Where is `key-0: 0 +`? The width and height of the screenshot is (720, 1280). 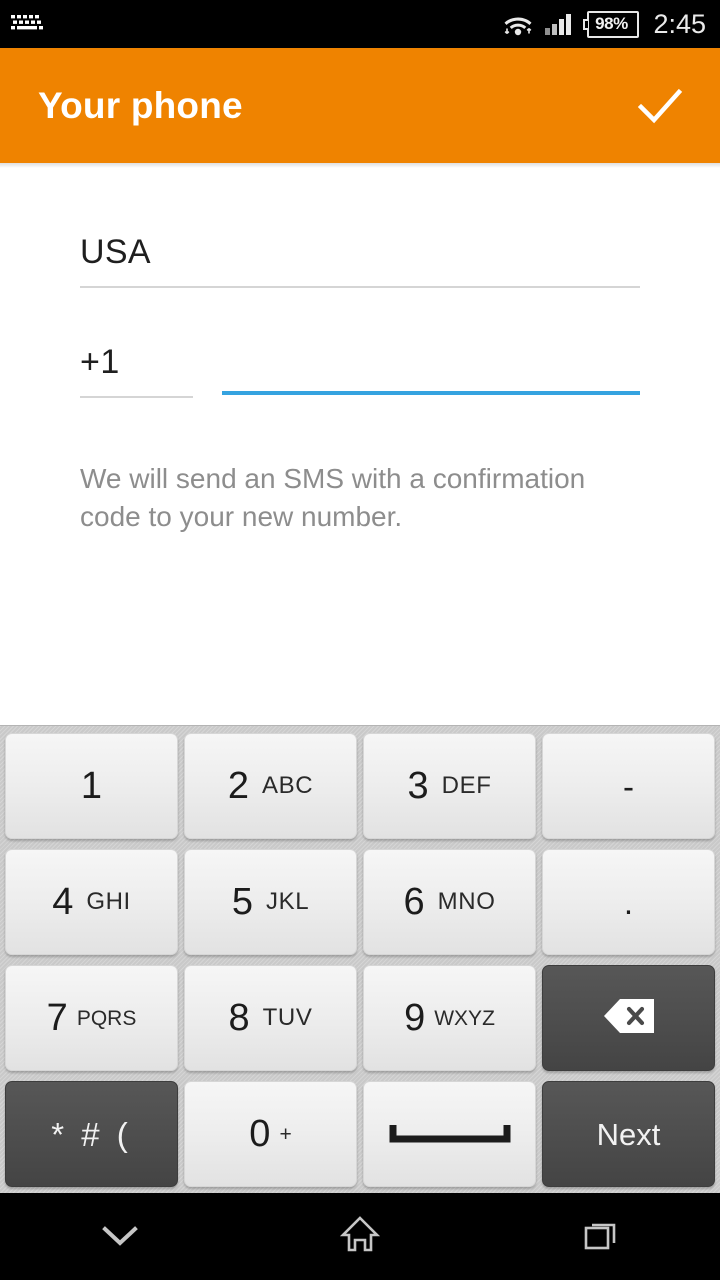
key-0: 0 + is located at coordinates (270, 1134).